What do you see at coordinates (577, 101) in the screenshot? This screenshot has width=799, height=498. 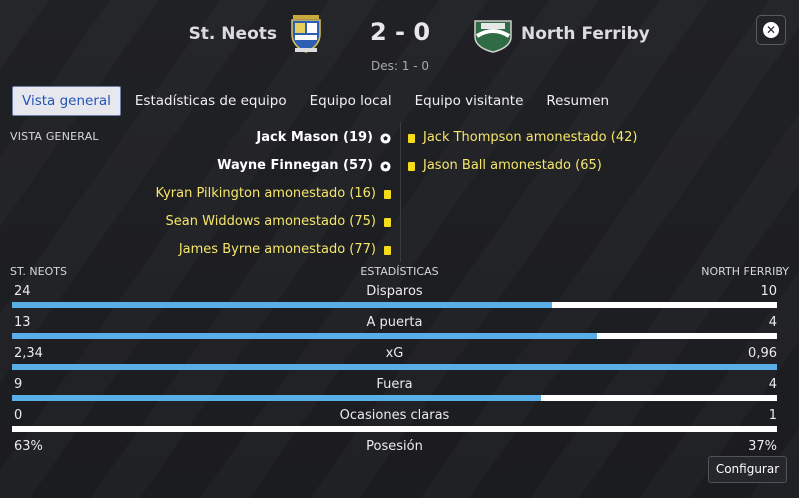 I see `tab-summary: Resumen` at bounding box center [577, 101].